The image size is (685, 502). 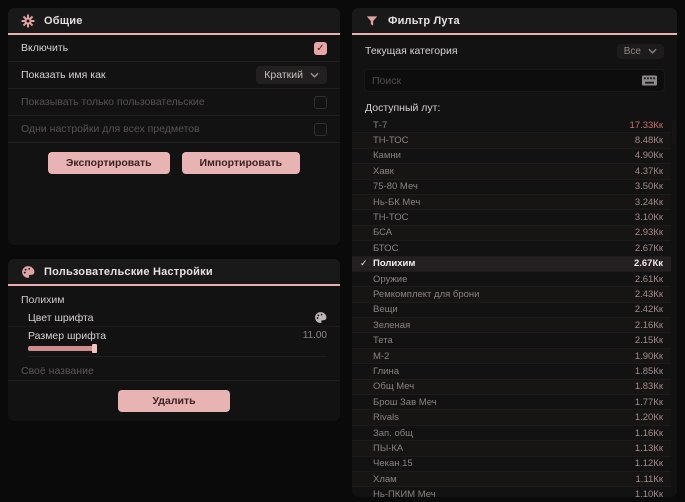 What do you see at coordinates (405, 402) in the screenshot?
I see `loot-item-name: Брош Зав Меч` at bounding box center [405, 402].